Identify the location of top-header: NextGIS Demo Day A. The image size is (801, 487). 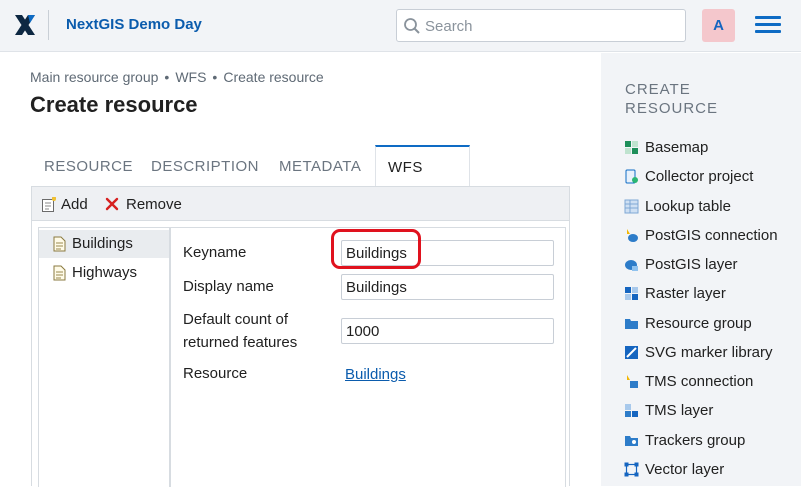
(400, 26).